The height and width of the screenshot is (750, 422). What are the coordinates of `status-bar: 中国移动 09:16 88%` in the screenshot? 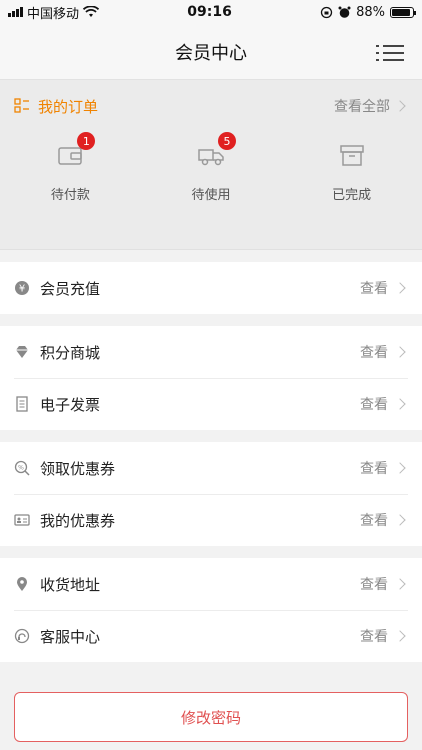 It's located at (211, 12).